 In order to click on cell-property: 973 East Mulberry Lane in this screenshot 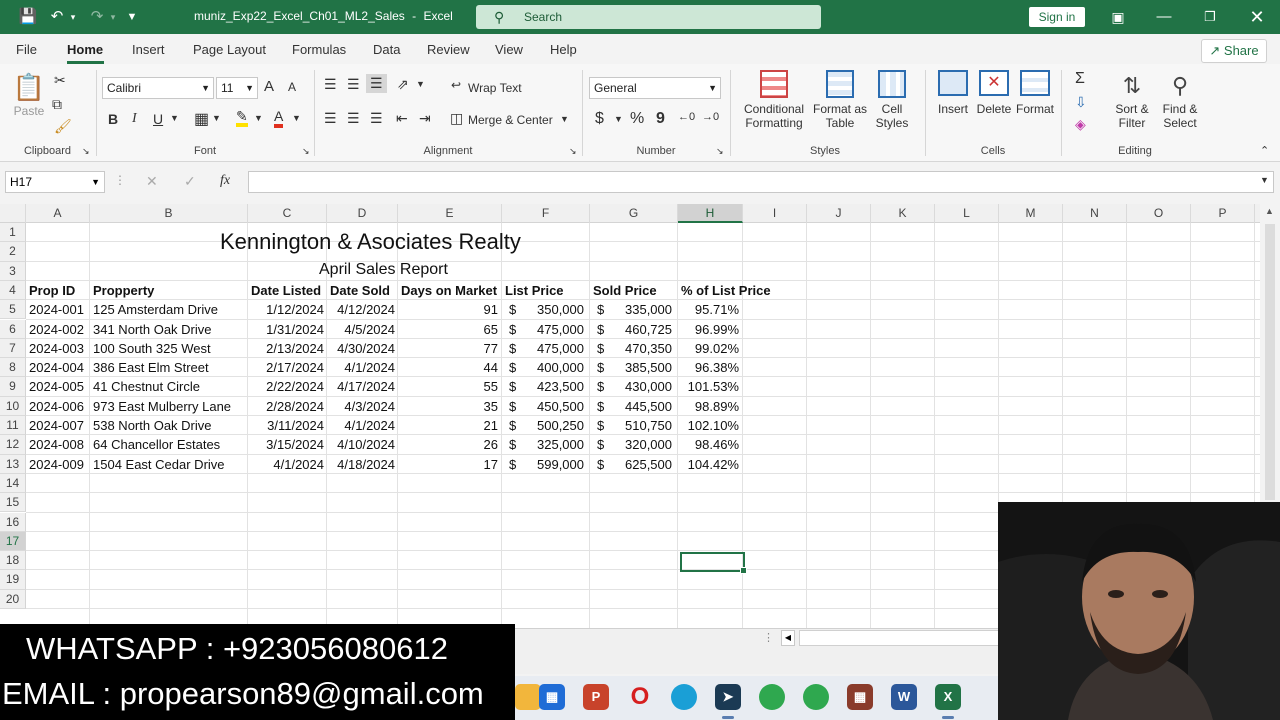, I will do `click(162, 406)`.